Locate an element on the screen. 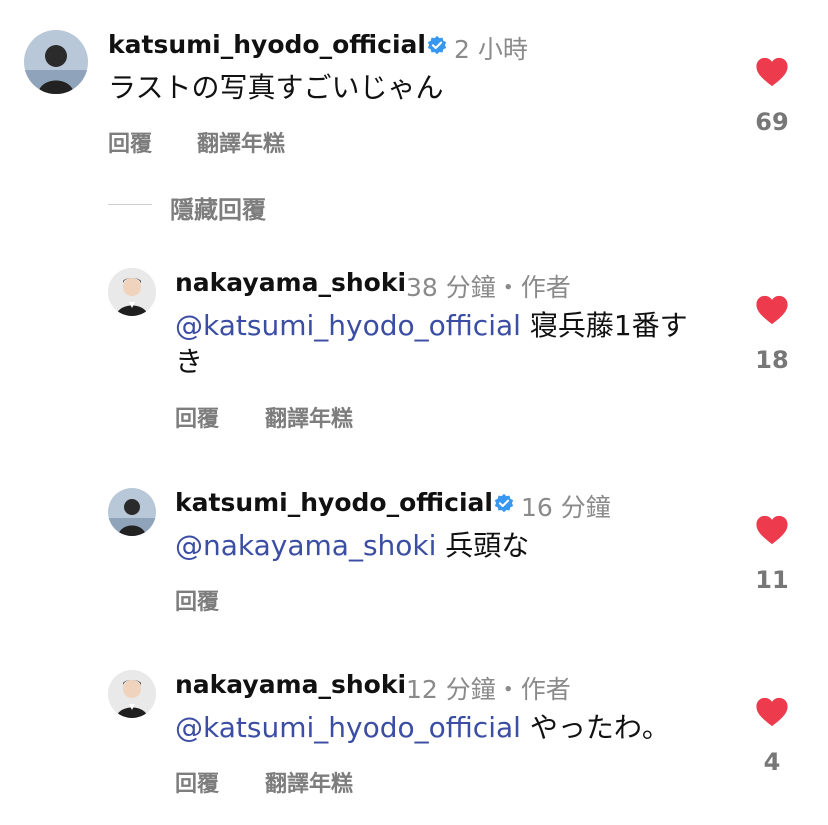 The height and width of the screenshot is (825, 828). comment-text: @katsumi_hyodo_official 寝兵藤1番すき is located at coordinates (445, 344).